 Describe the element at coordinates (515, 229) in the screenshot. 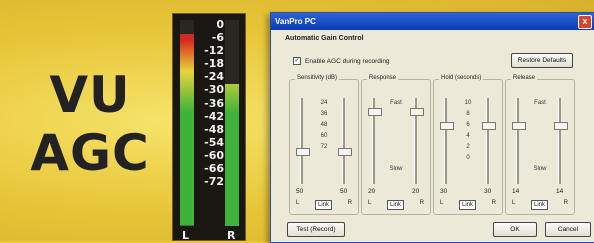

I see `ok-button: OK` at that location.